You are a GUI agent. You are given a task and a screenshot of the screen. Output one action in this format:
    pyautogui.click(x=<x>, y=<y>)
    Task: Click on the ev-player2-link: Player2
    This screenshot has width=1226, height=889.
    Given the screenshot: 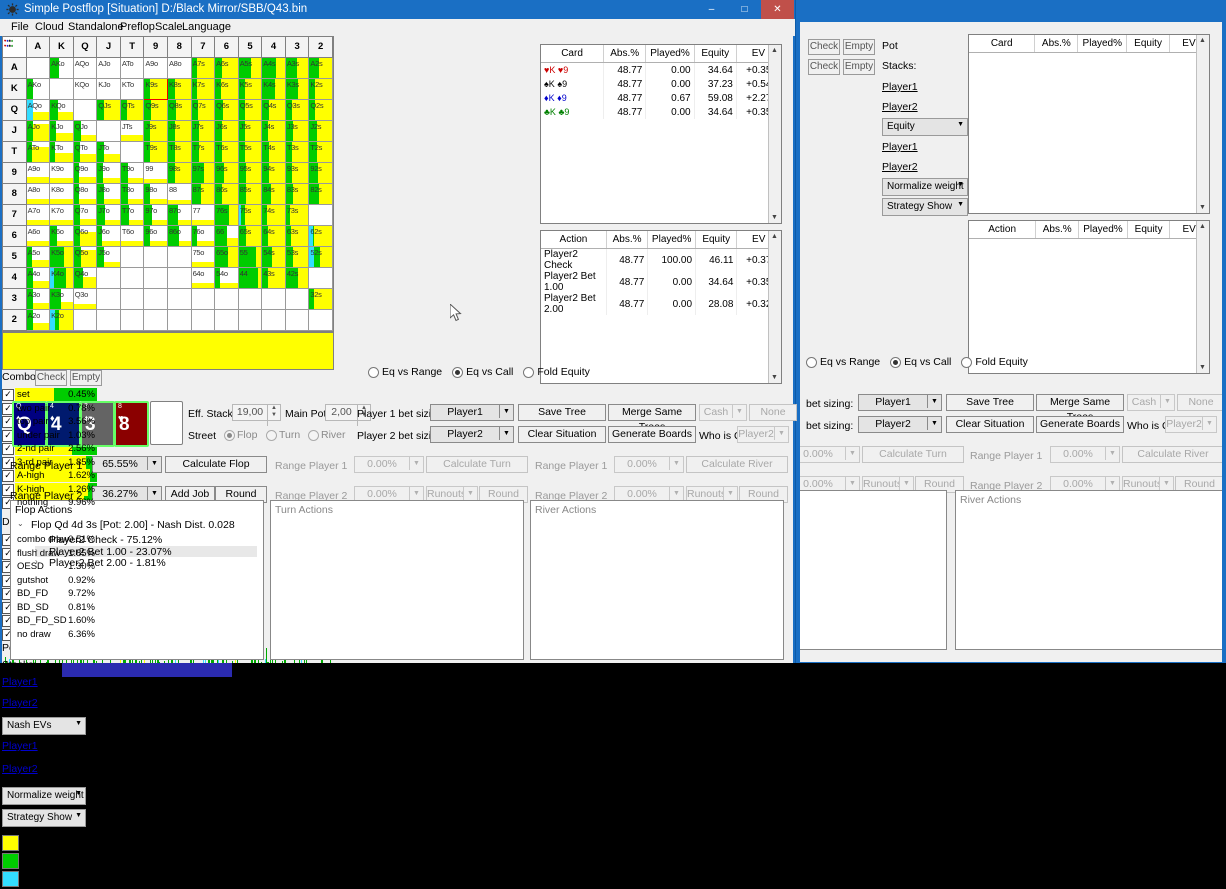 What is the action you would take?
    pyautogui.click(x=20, y=769)
    